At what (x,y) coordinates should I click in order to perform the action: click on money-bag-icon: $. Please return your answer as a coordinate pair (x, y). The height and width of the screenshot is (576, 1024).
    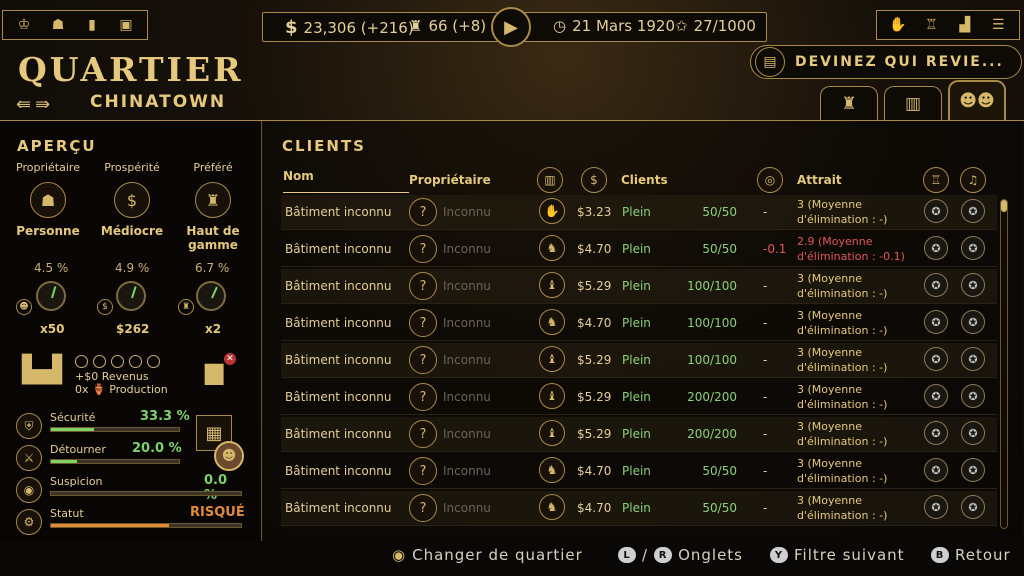
    Looking at the image, I should click on (594, 180).